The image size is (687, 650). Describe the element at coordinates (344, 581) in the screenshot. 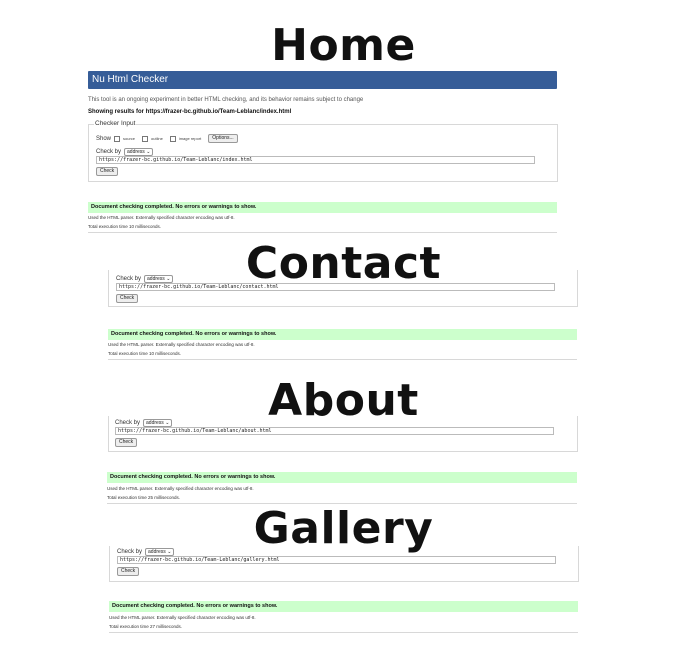

I see `box-bottom-gallery` at that location.